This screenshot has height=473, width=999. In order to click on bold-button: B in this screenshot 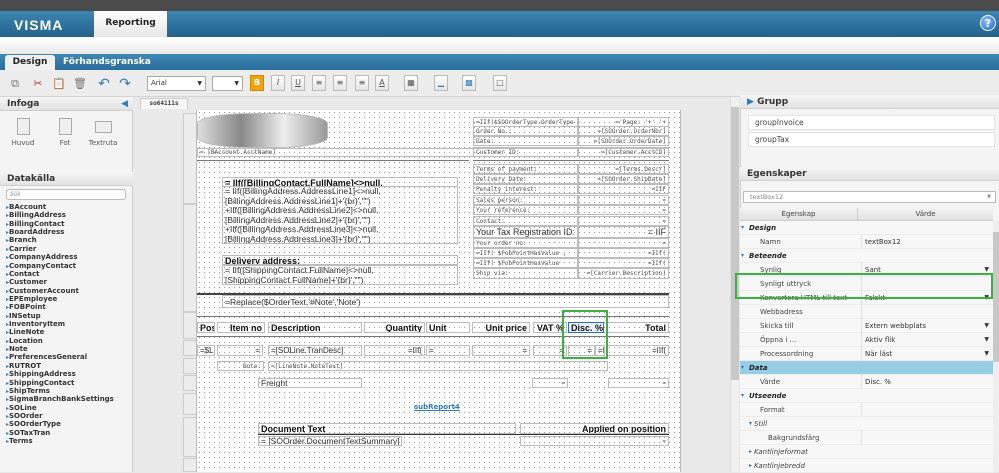, I will do `click(257, 83)`.